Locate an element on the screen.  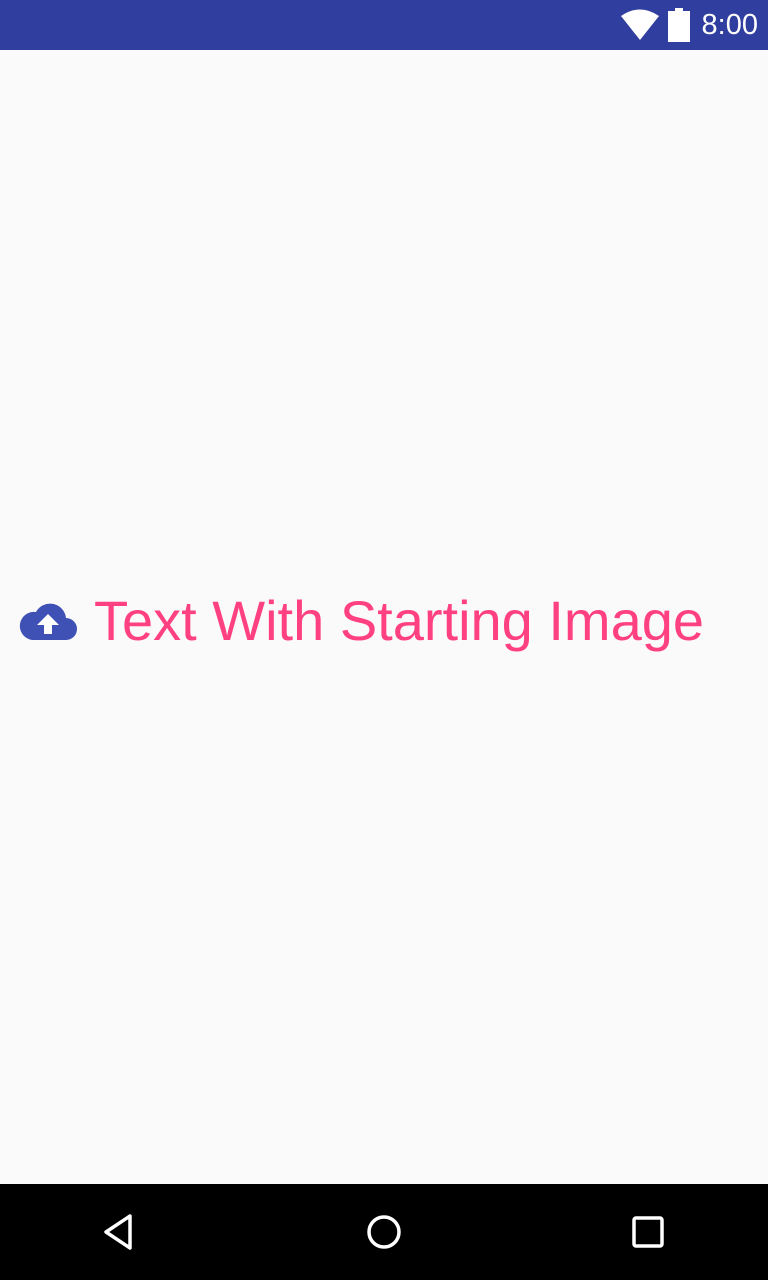
home-button is located at coordinates (384, 1232).